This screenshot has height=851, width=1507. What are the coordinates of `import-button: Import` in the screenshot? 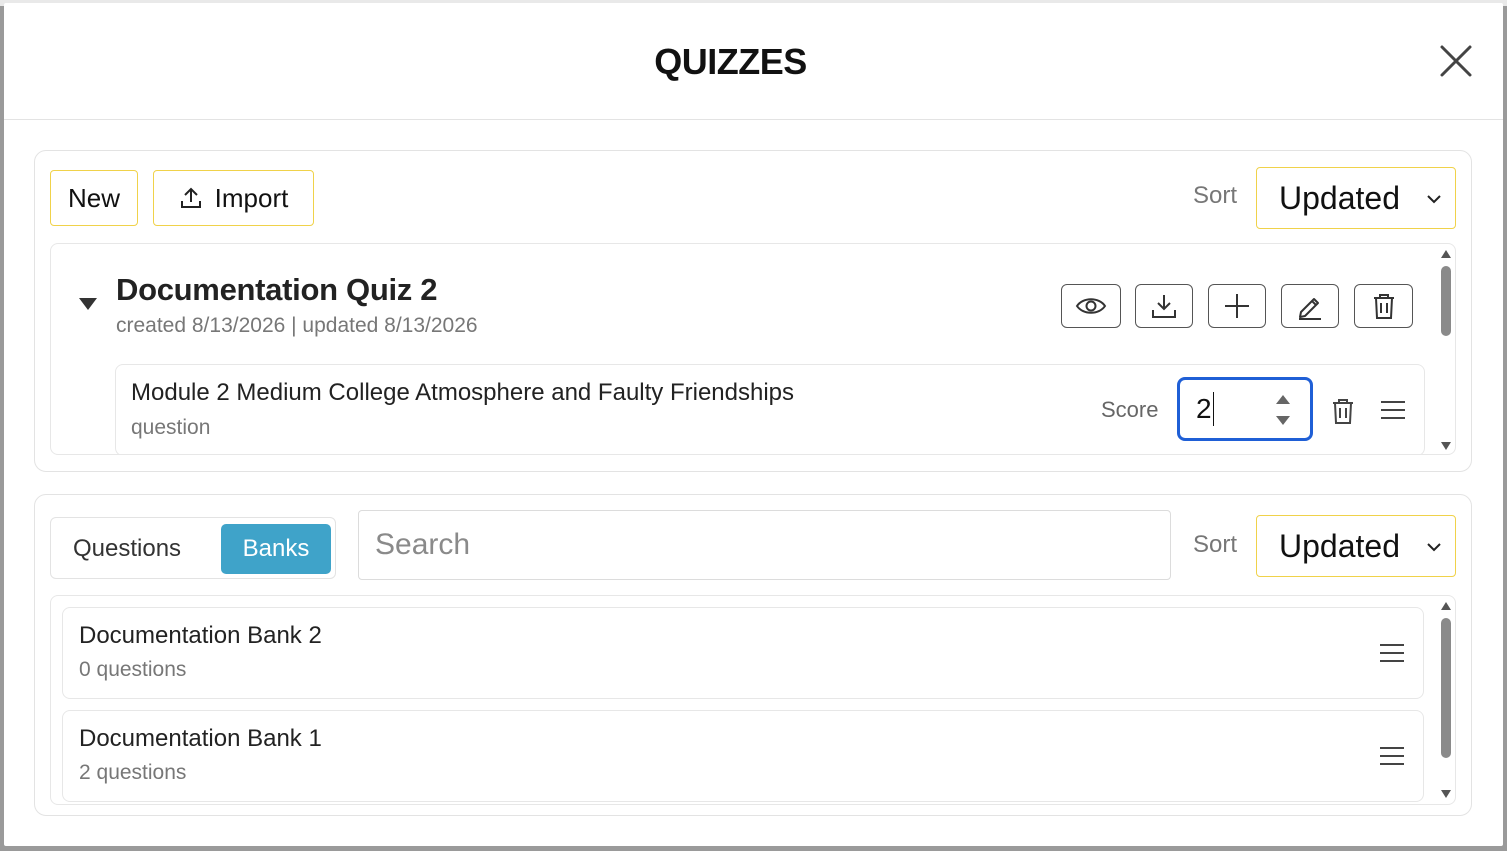 It's located at (233, 198).